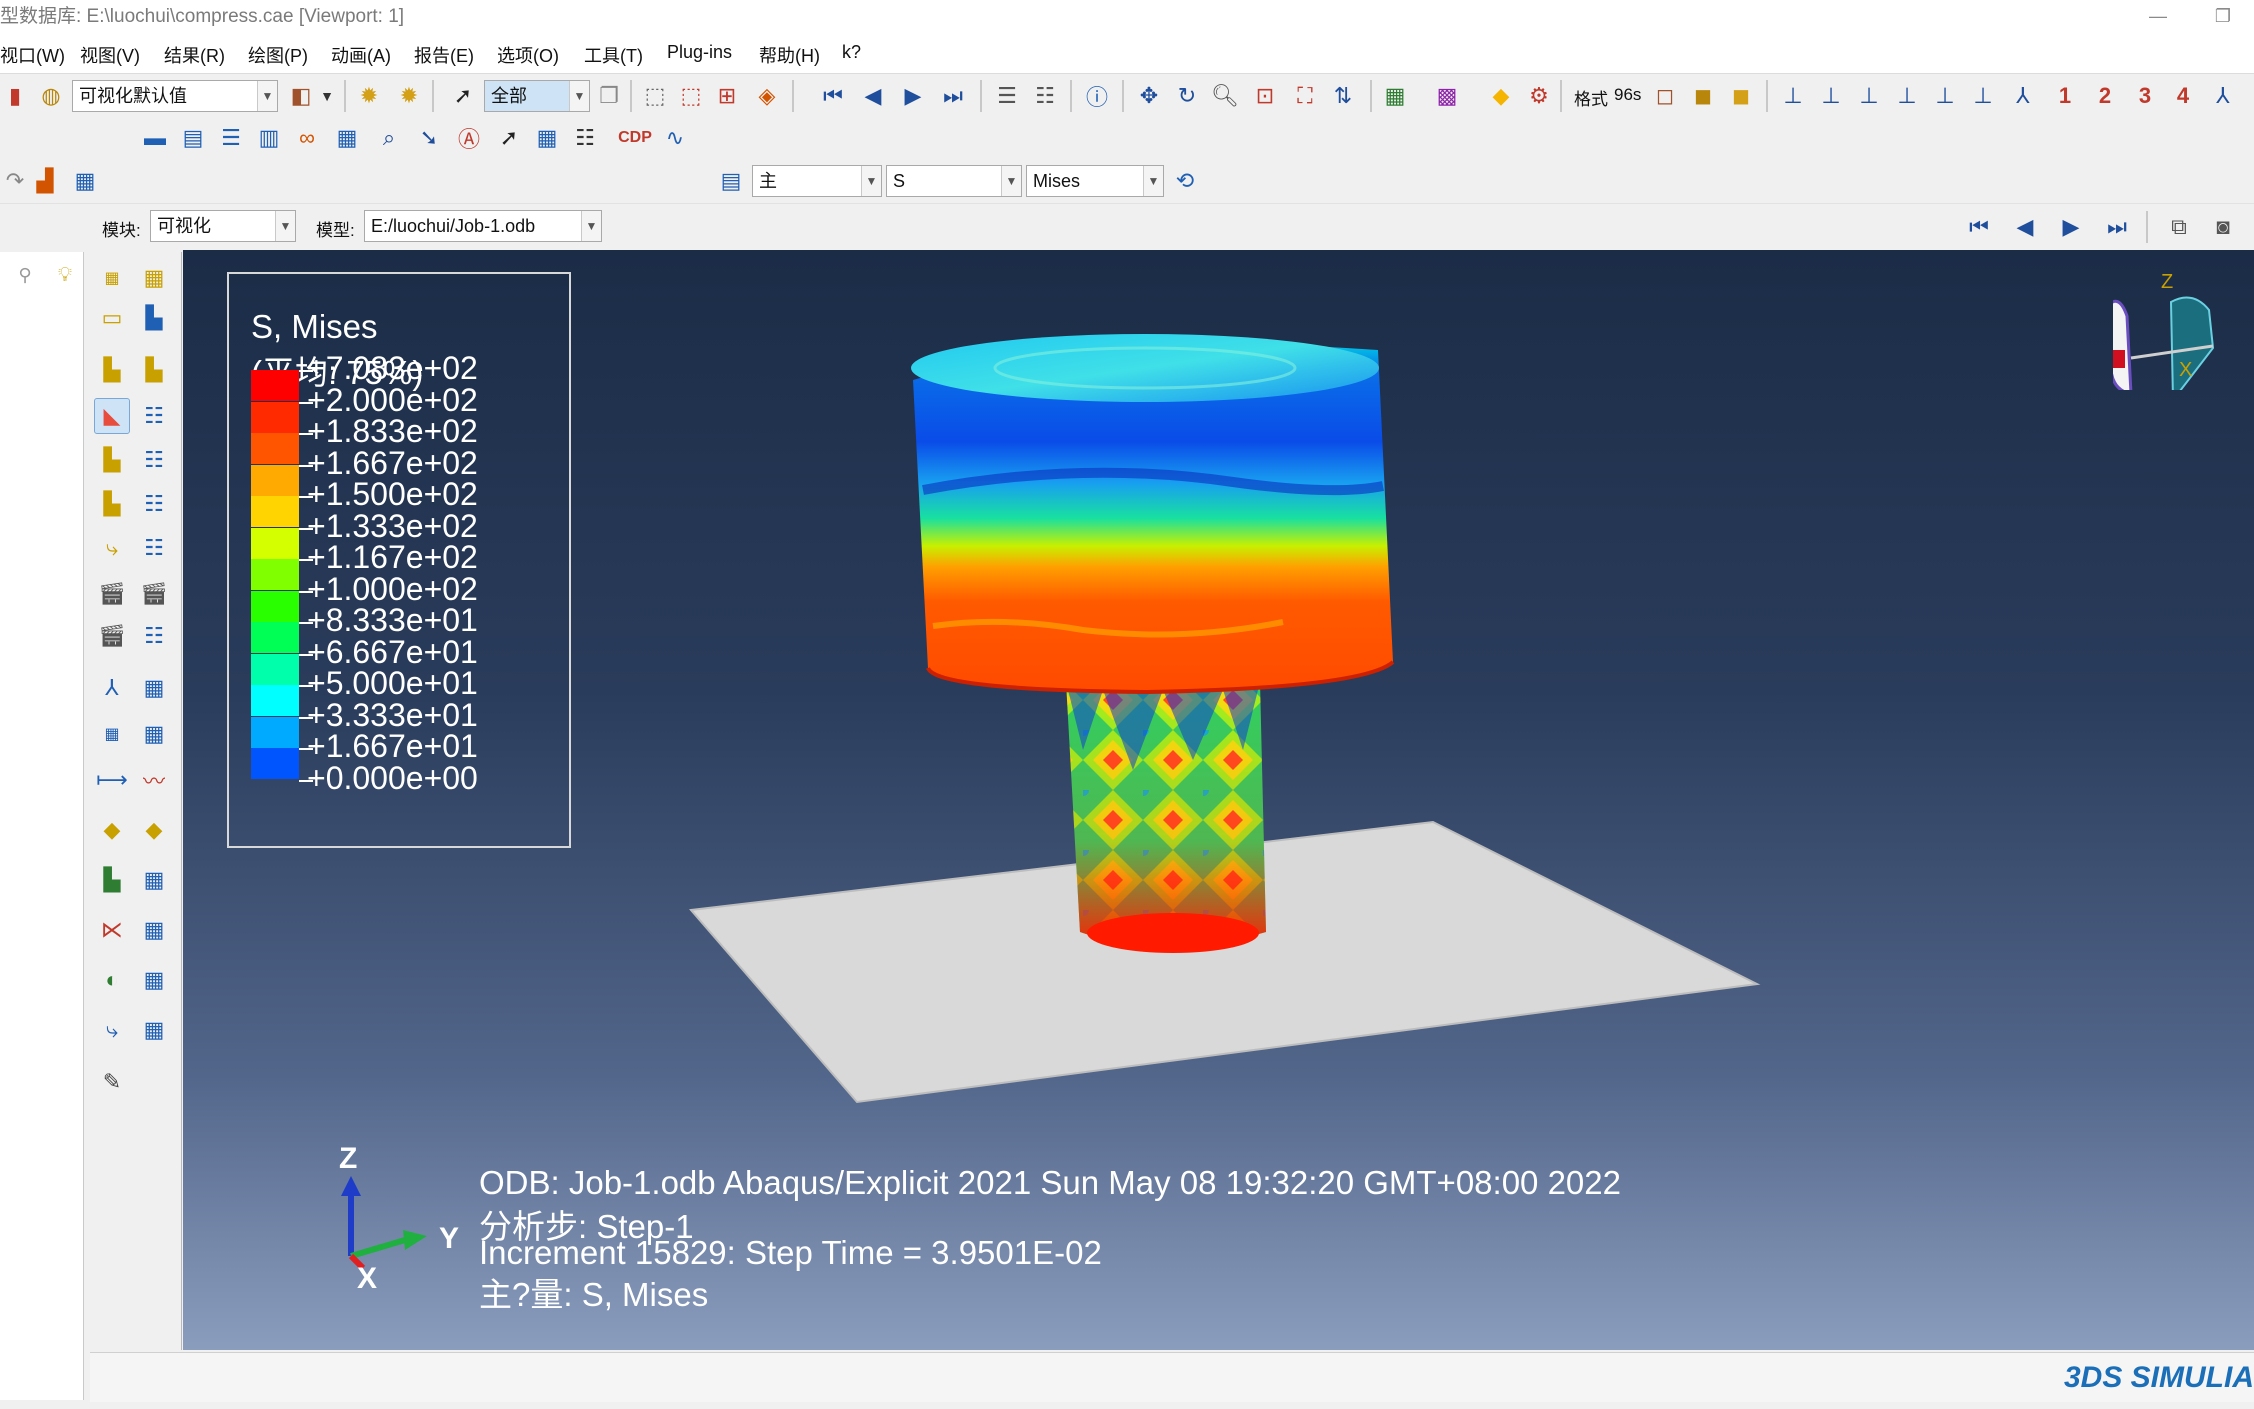  Describe the element at coordinates (154, 734) in the screenshot. I see `xy-manager-icon: ▦` at that location.